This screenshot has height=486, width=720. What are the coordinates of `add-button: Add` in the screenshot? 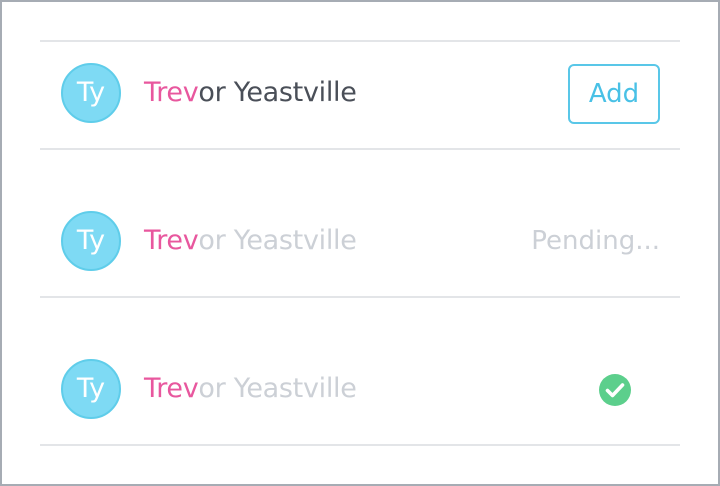 It's located at (614, 94).